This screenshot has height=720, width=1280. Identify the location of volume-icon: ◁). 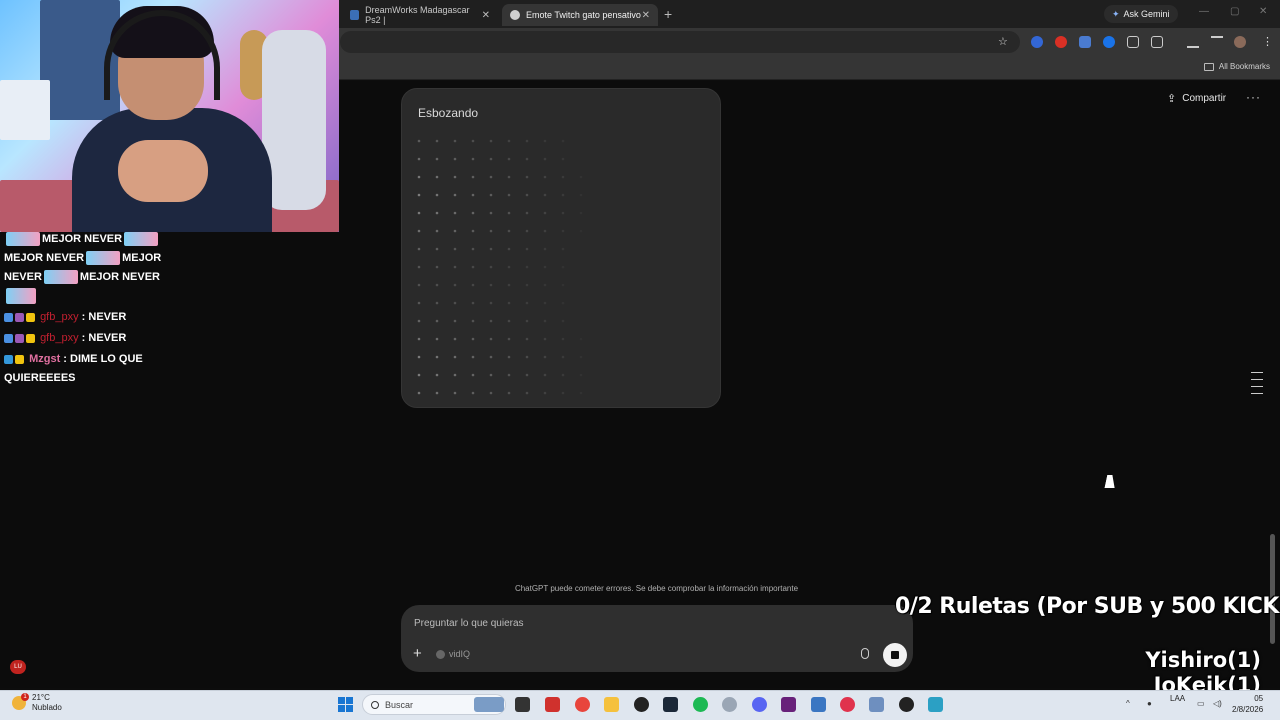
(1217, 703).